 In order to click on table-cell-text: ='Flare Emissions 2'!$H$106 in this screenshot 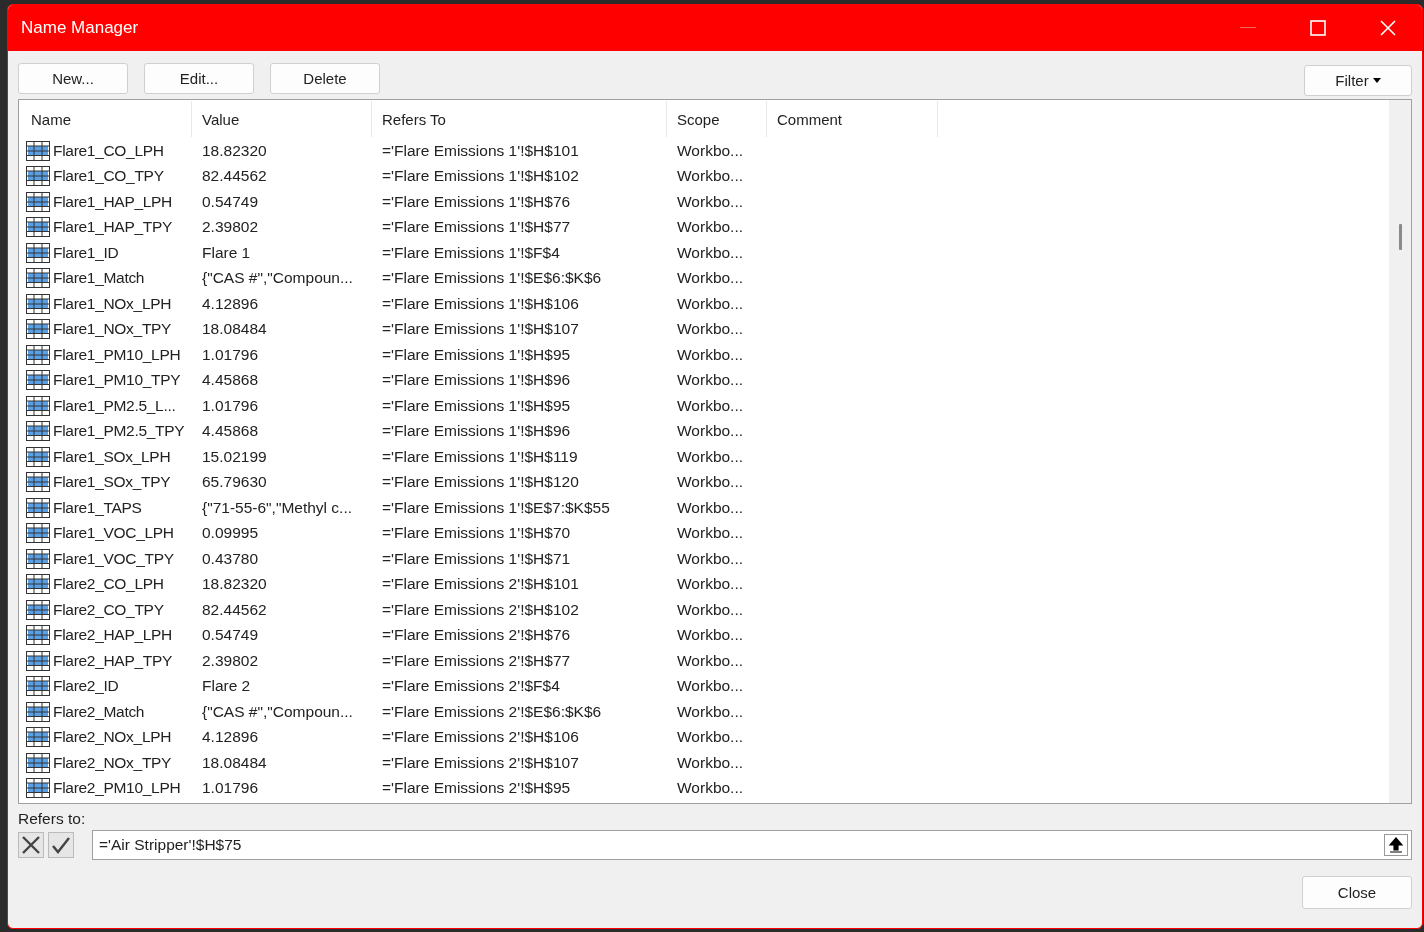, I will do `click(480, 737)`.